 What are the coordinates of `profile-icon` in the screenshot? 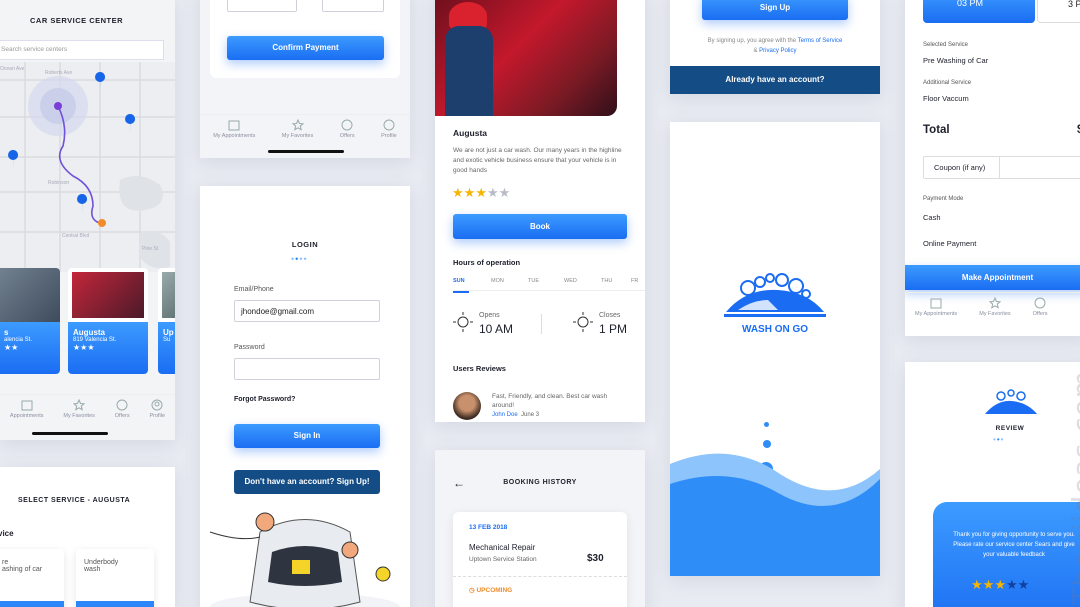 It's located at (157, 405).